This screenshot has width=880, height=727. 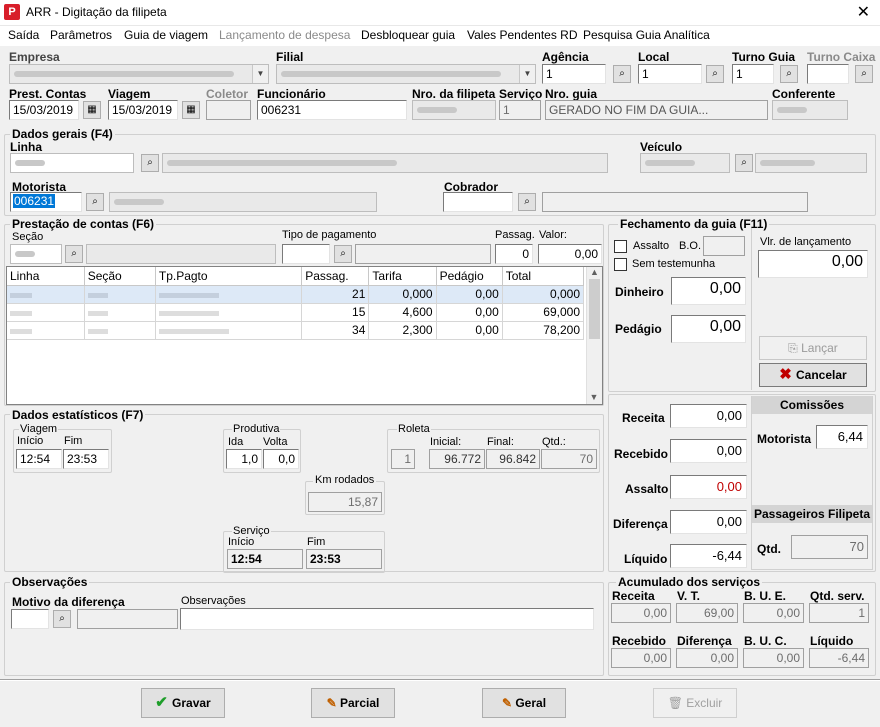 I want to click on assalto2-input: 0,00, so click(x=708, y=487).